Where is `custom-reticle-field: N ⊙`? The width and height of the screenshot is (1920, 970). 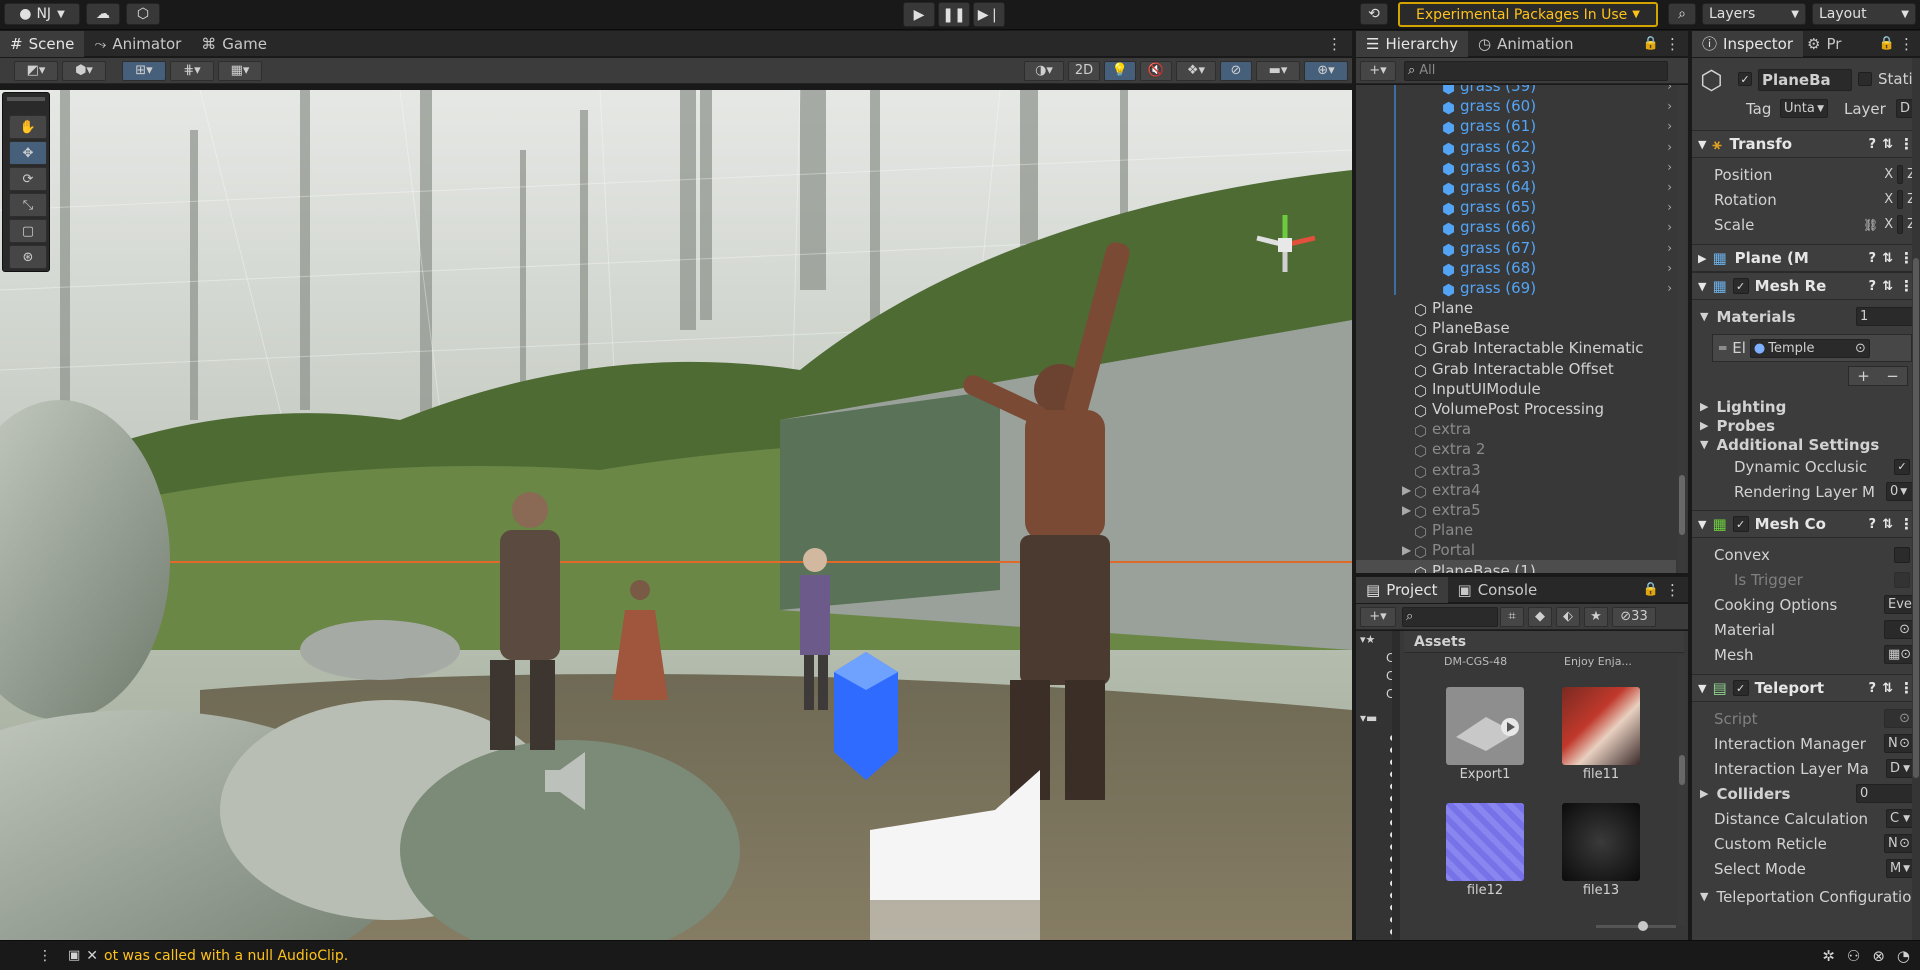 custom-reticle-field: N ⊙ is located at coordinates (1899, 843).